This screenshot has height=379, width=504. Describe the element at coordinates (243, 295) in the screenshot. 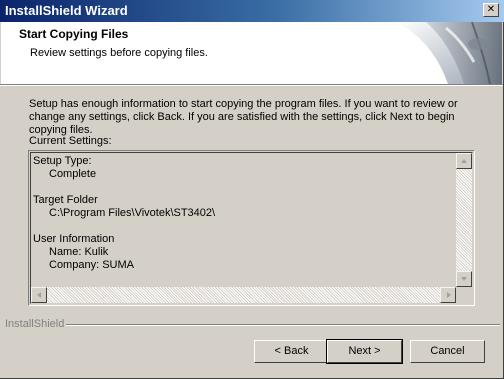

I see `horizontal-scrollbar` at that location.